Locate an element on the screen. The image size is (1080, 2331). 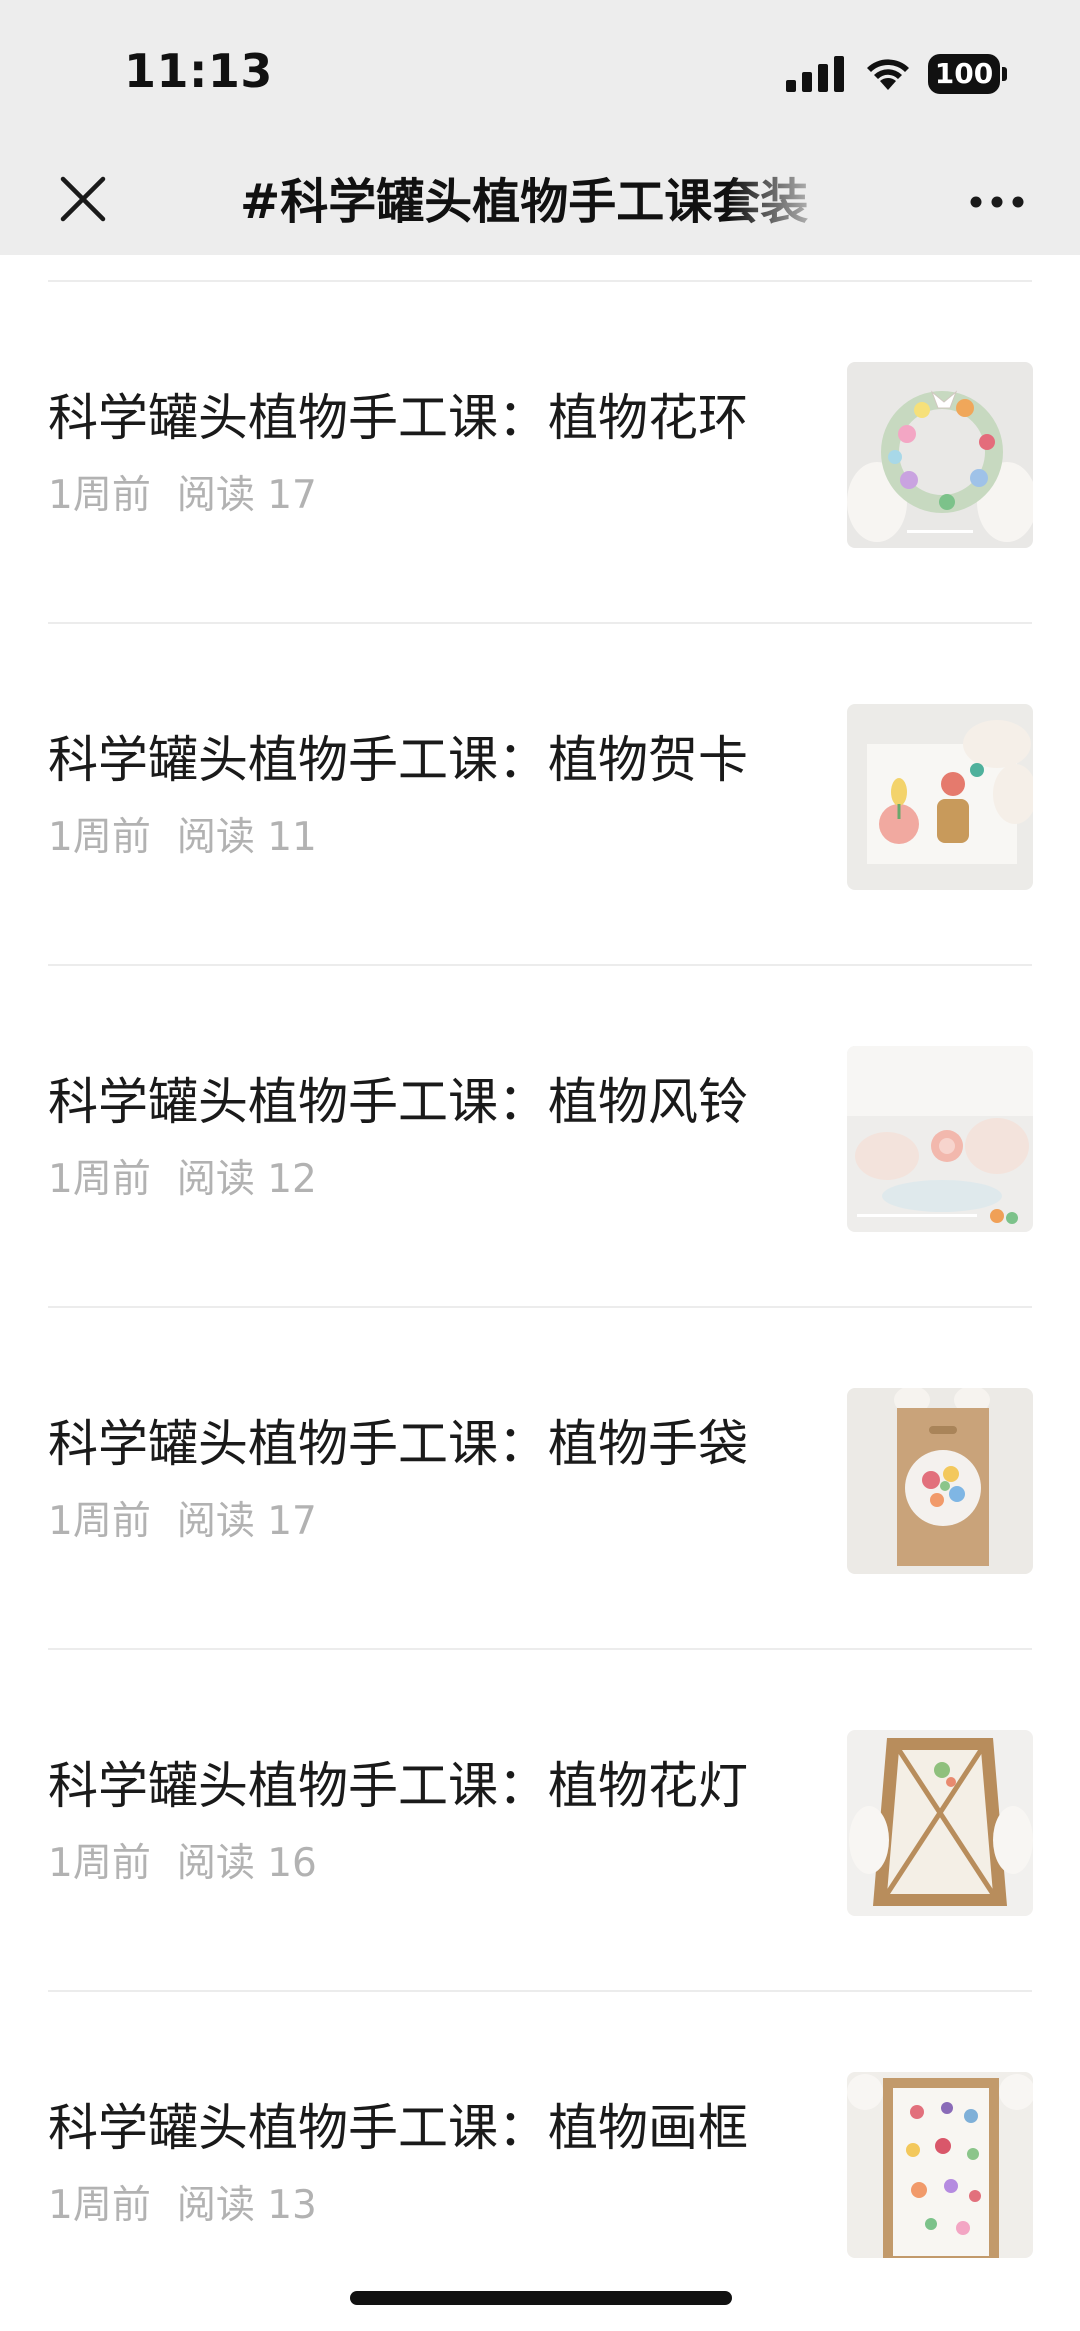
battery-icon: 100 is located at coordinates (968, 74).